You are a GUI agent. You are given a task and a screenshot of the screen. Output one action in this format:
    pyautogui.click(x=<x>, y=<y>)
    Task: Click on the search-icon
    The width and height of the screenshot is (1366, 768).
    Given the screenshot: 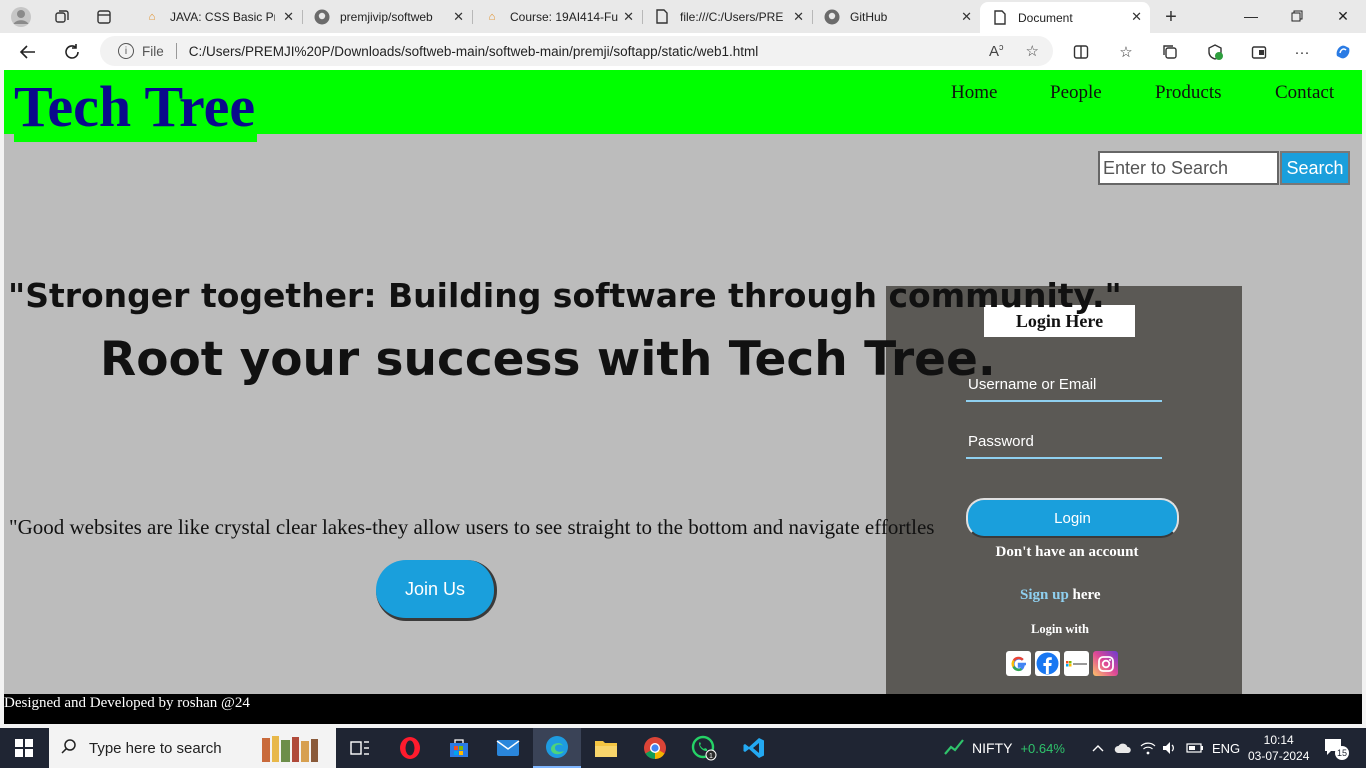 What is the action you would take?
    pyautogui.click(x=69, y=748)
    